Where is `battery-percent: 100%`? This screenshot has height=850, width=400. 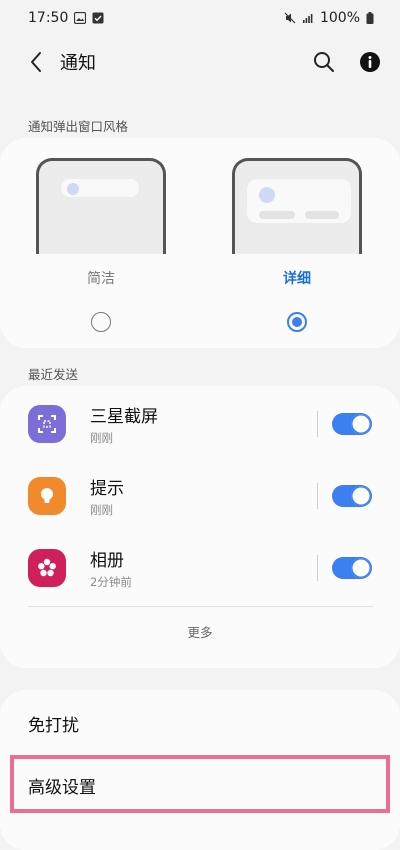
battery-percent: 100% is located at coordinates (339, 18).